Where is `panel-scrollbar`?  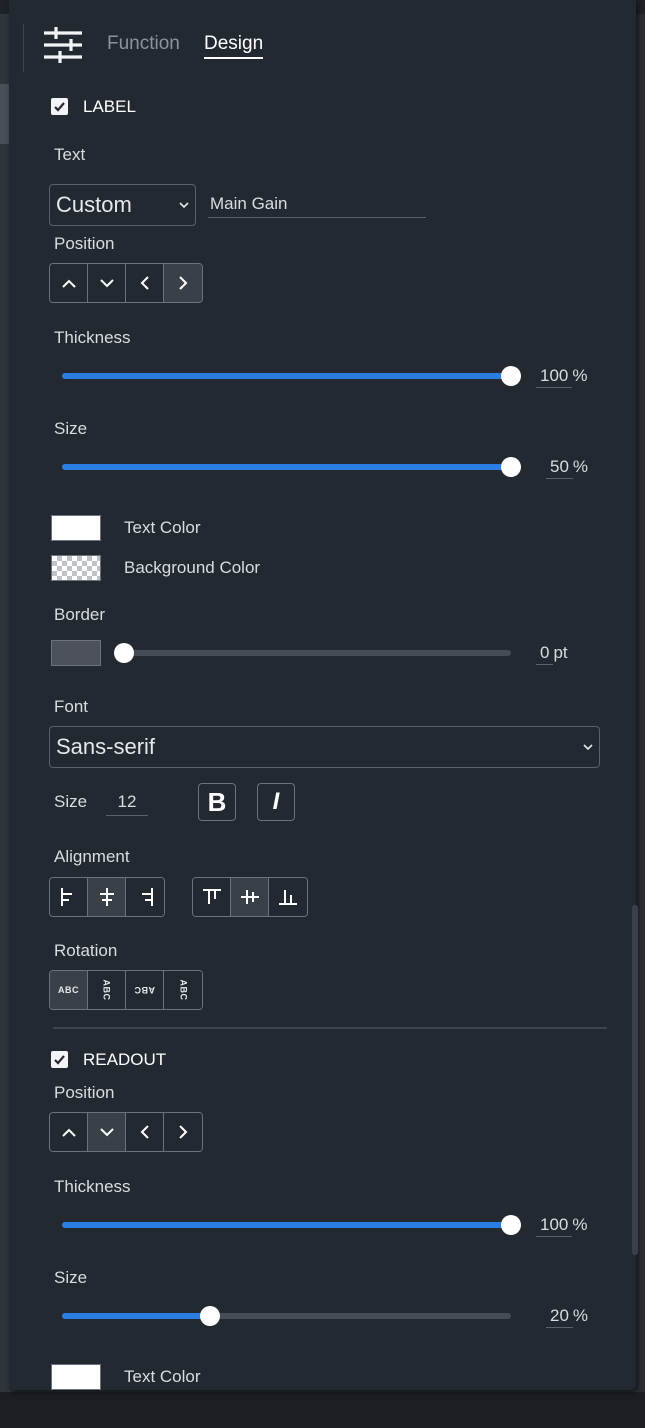
panel-scrollbar is located at coordinates (635, 1080).